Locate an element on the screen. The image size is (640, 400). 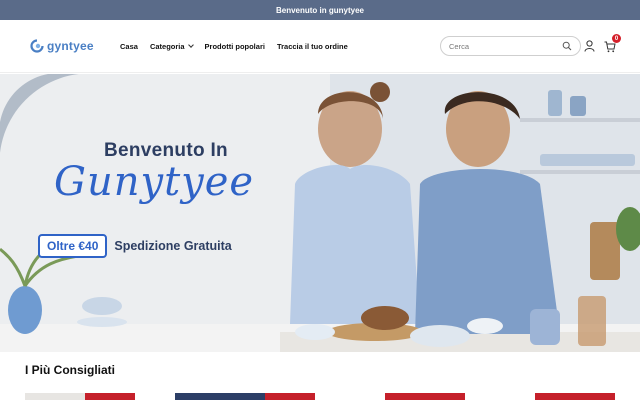
announcement-bar: Benvenuto in gunytyee is located at coordinates (320, 10).